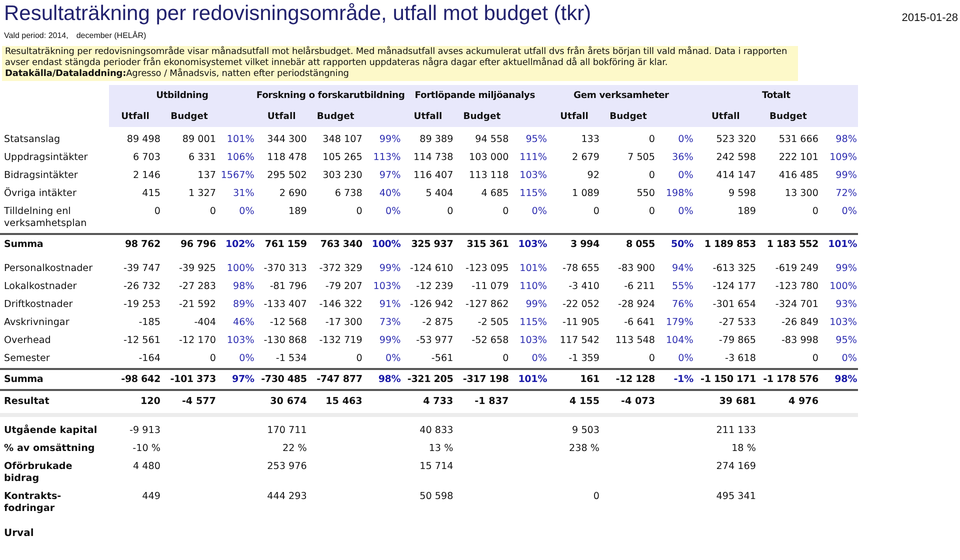 The width and height of the screenshot is (960, 560). I want to click on table-cell: -1 359, so click(584, 358).